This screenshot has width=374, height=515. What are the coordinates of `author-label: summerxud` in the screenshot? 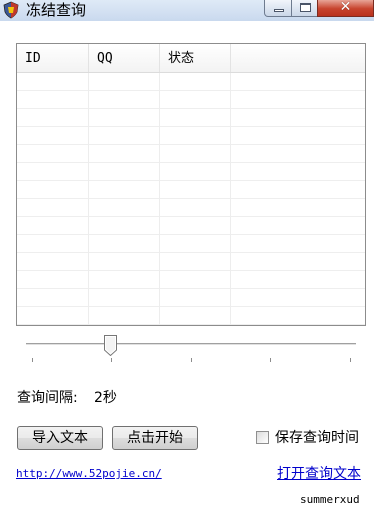 It's located at (330, 499).